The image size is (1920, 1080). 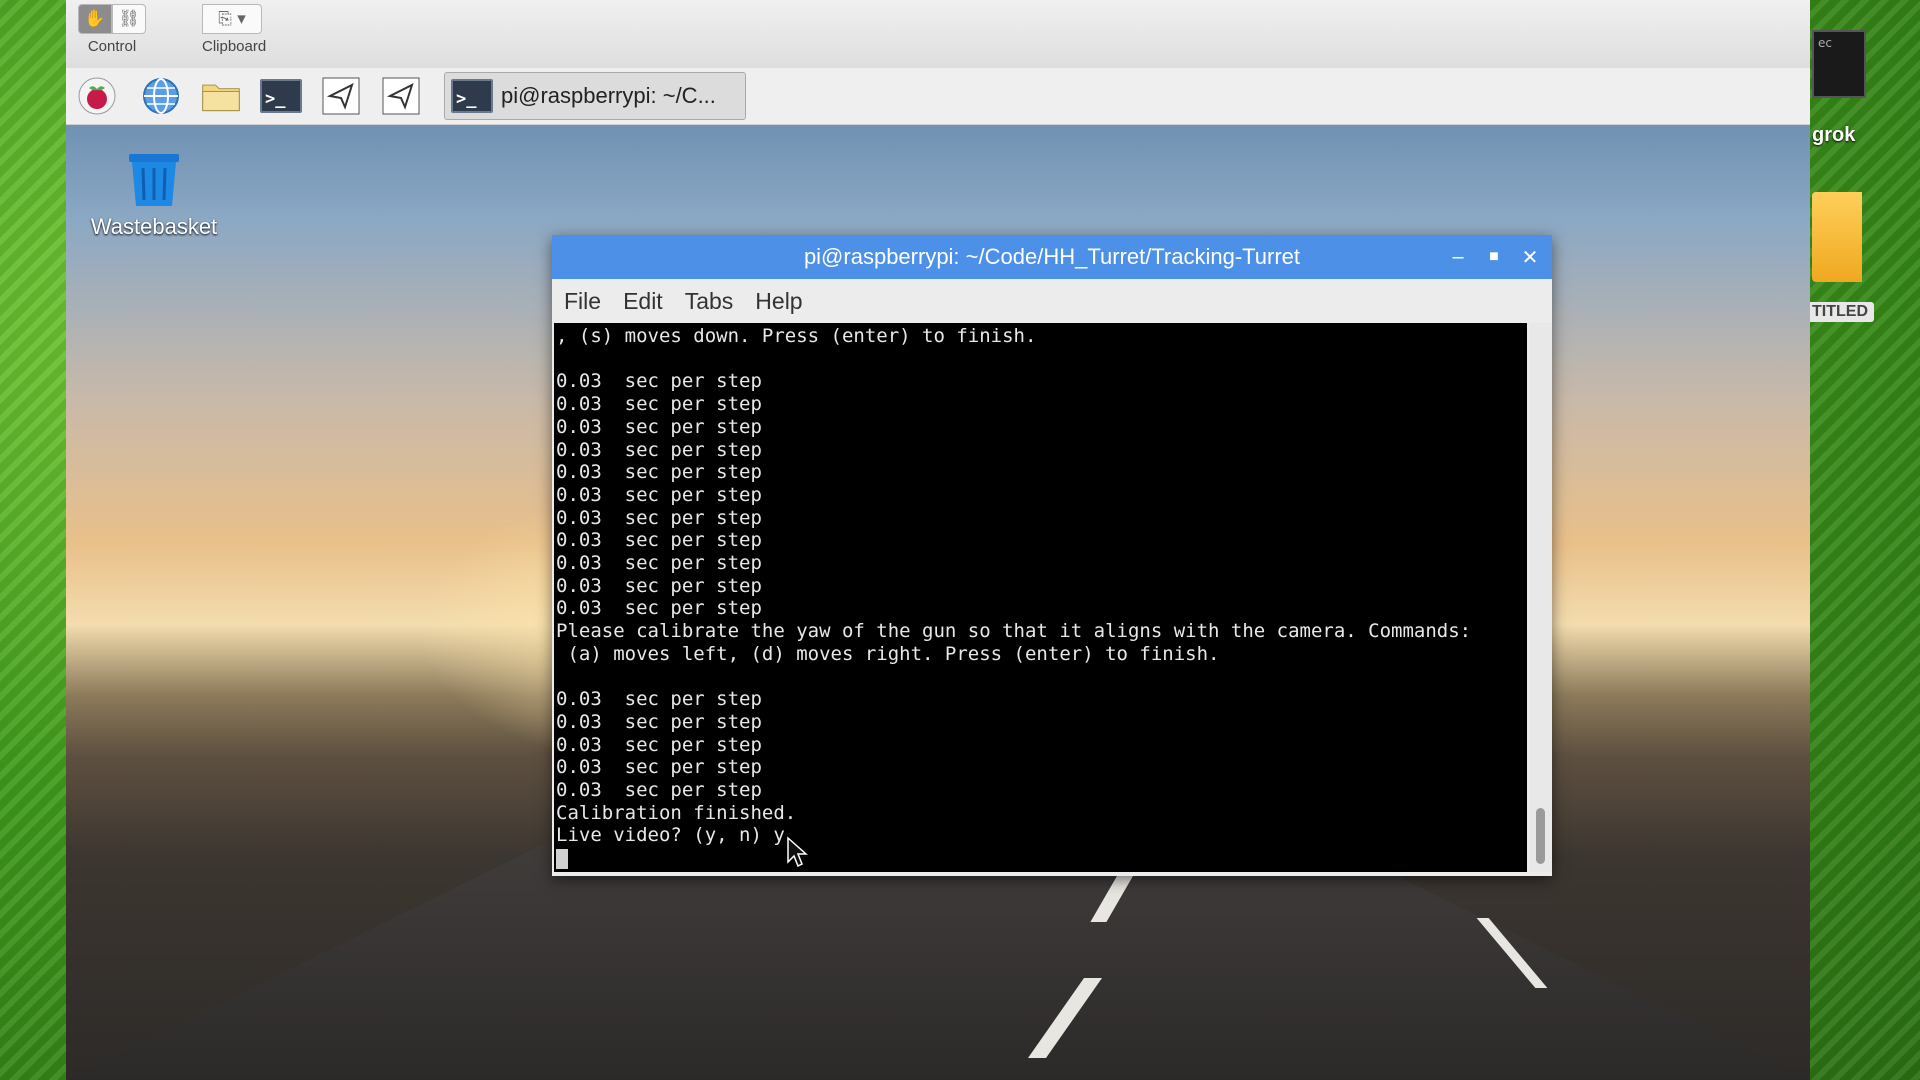 I want to click on clipboard-dropdown-icon: ⎘ ▾, so click(x=232, y=19).